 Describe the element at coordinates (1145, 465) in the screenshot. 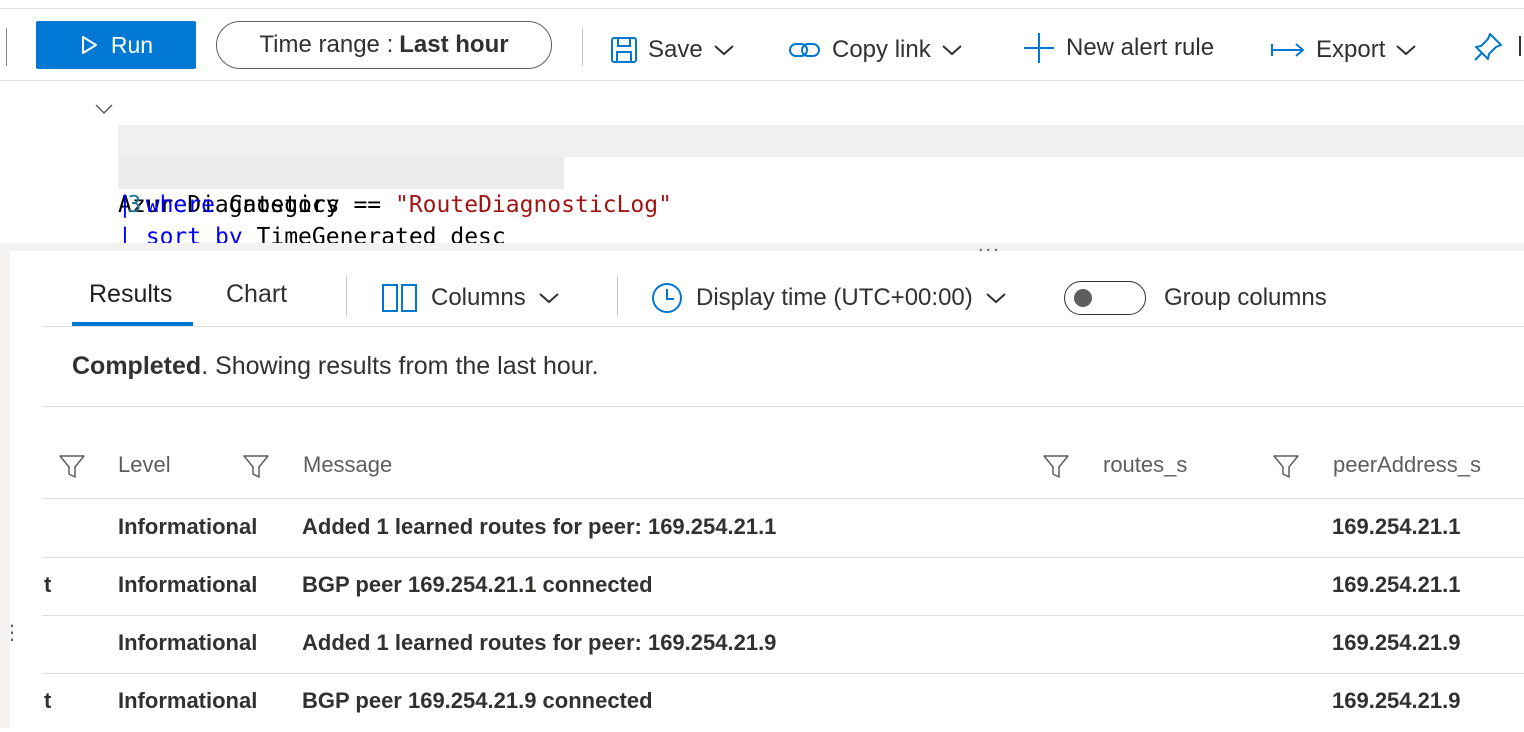

I see `column-header-routes: routes_s` at that location.